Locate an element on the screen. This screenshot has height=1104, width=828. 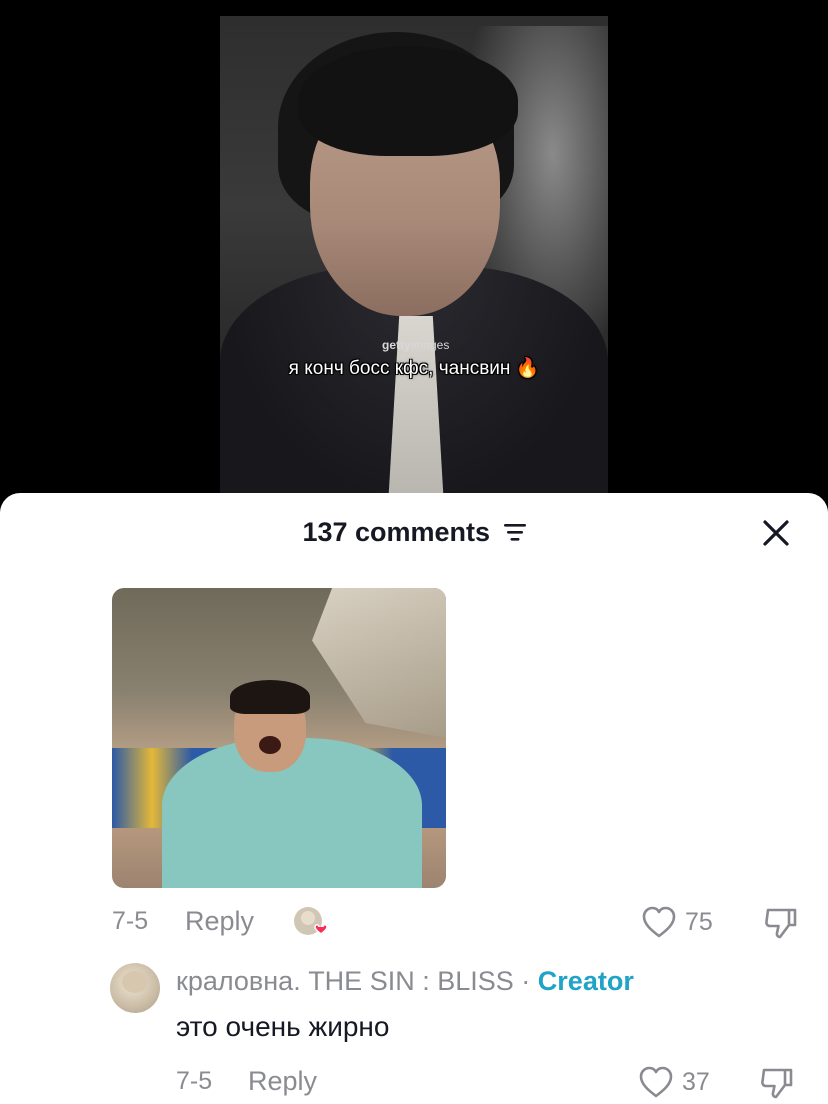
comment-meta: 7-5 Reply 75 is located at coordinates (414, 925).